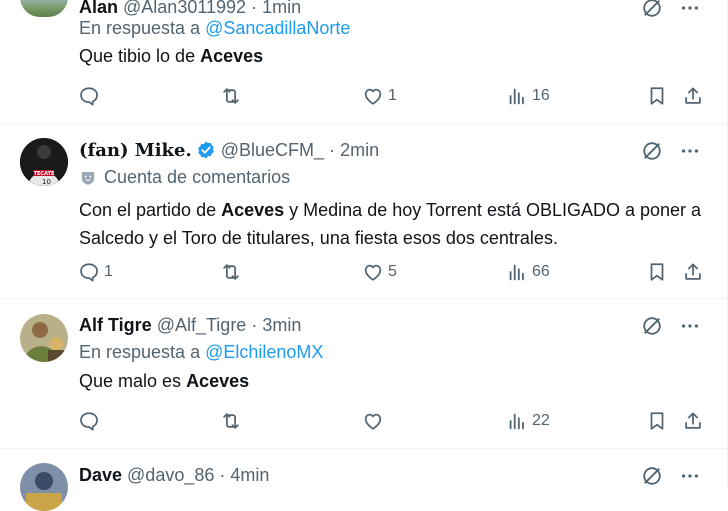 This screenshot has width=728, height=511. I want to click on tweet: Dave @davo_86 · 4min, so click(363, 480).